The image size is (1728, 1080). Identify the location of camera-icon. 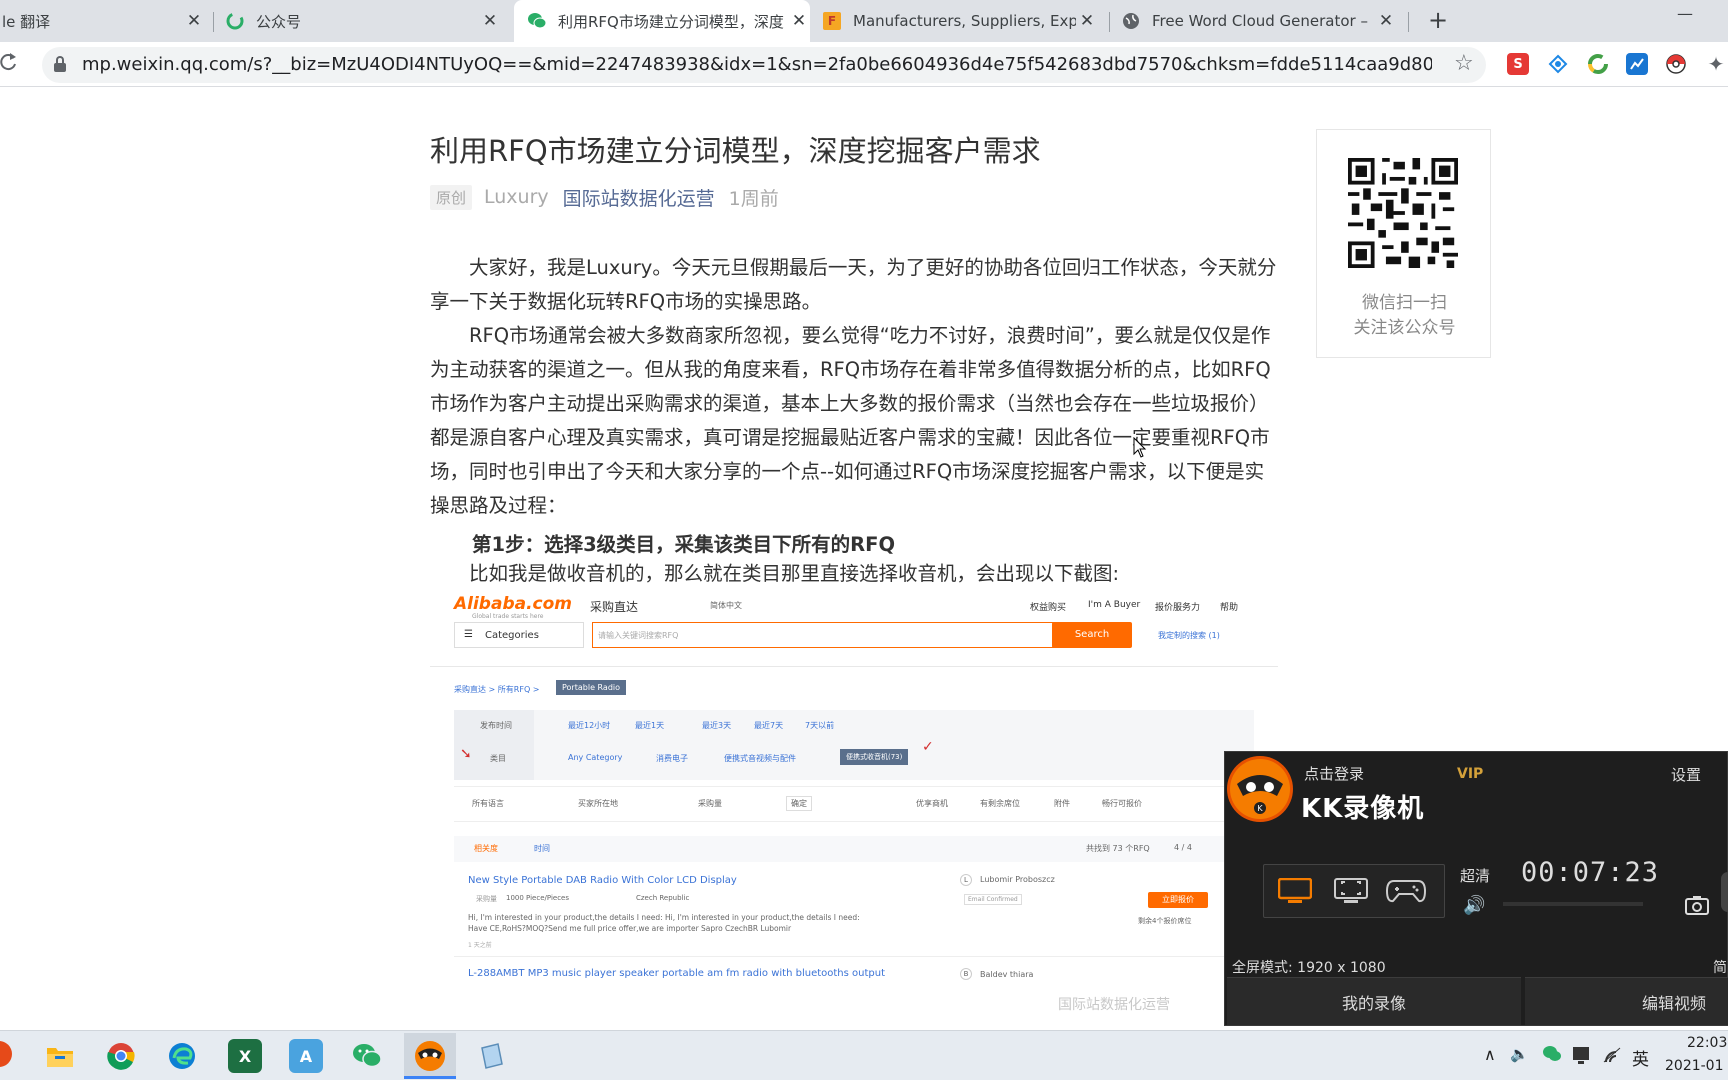
(1697, 907).